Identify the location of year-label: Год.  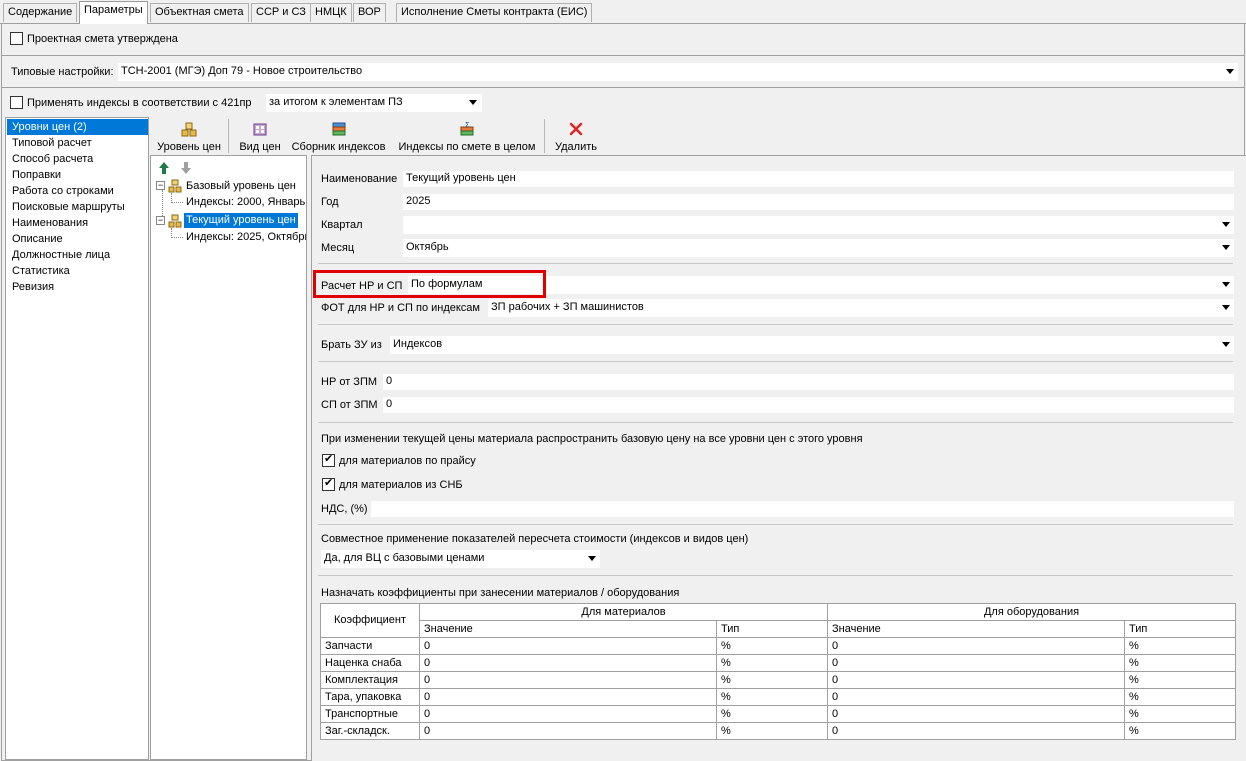
(330, 202).